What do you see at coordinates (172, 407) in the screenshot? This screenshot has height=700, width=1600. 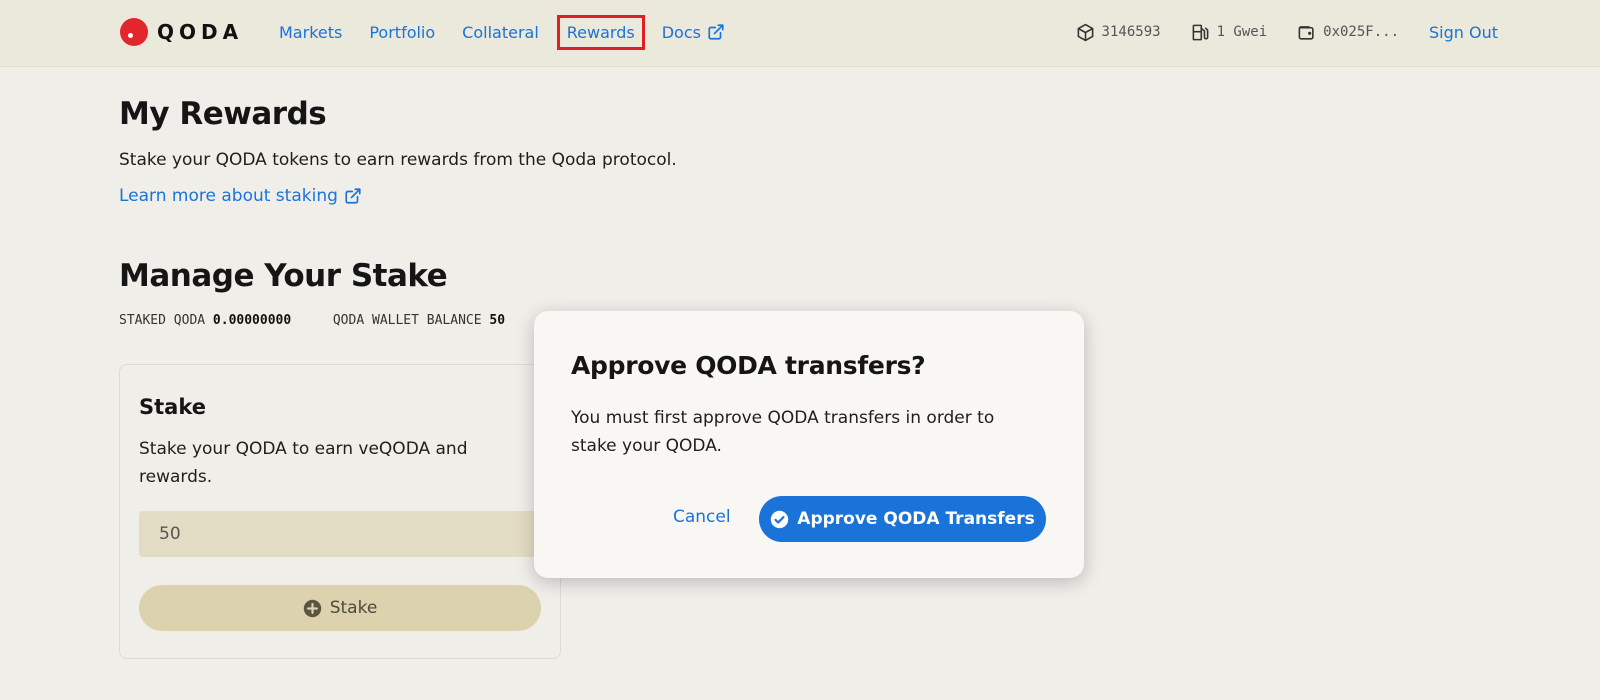 I see `stake-card-title: Stake` at bounding box center [172, 407].